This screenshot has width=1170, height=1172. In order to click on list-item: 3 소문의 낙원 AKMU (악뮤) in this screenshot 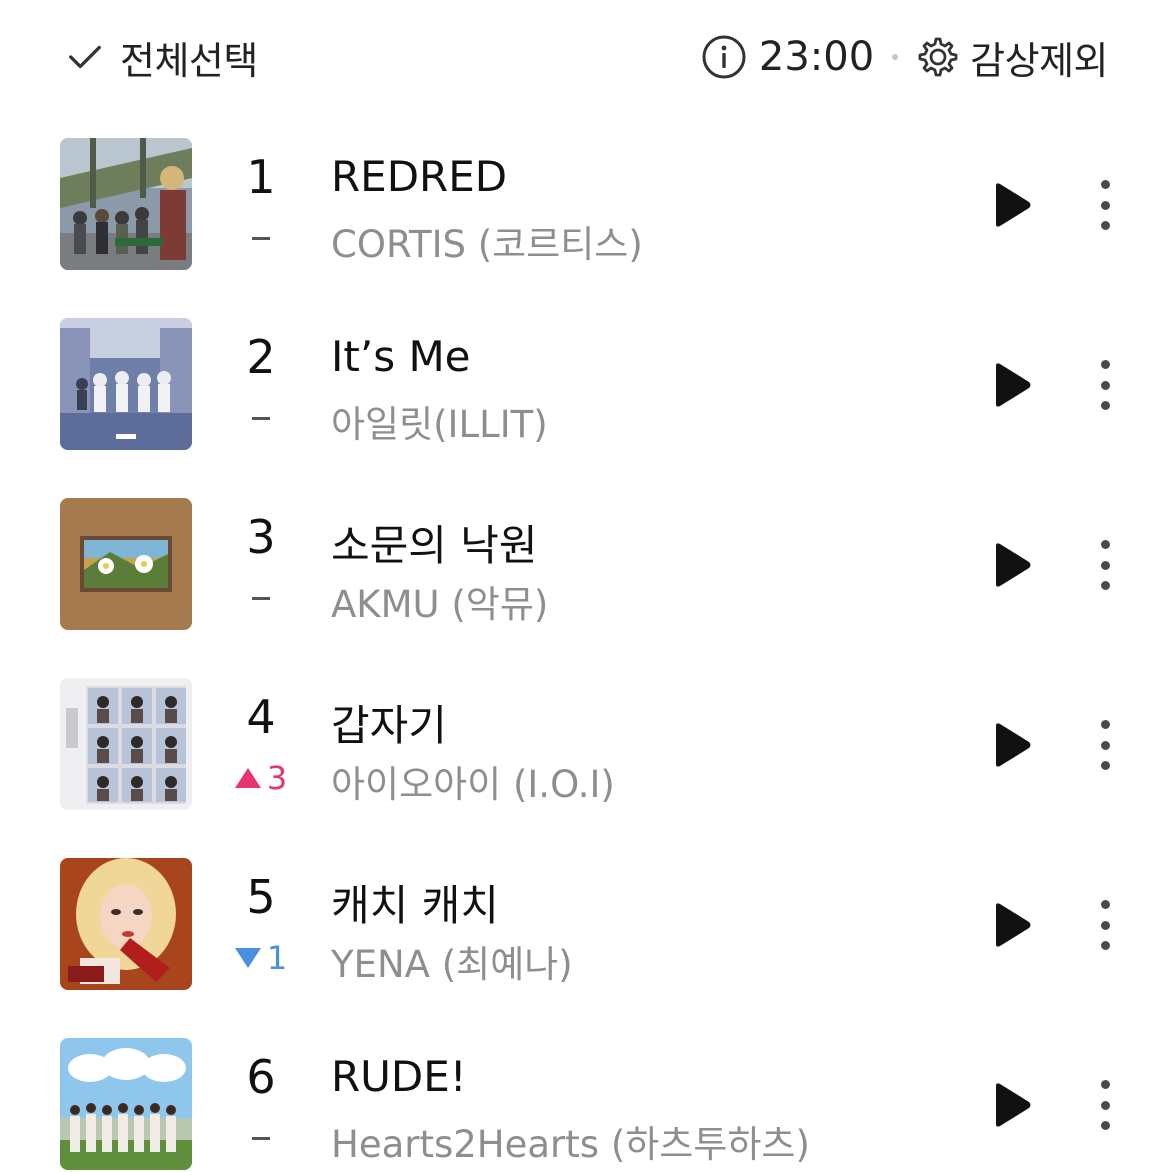, I will do `click(585, 565)`.